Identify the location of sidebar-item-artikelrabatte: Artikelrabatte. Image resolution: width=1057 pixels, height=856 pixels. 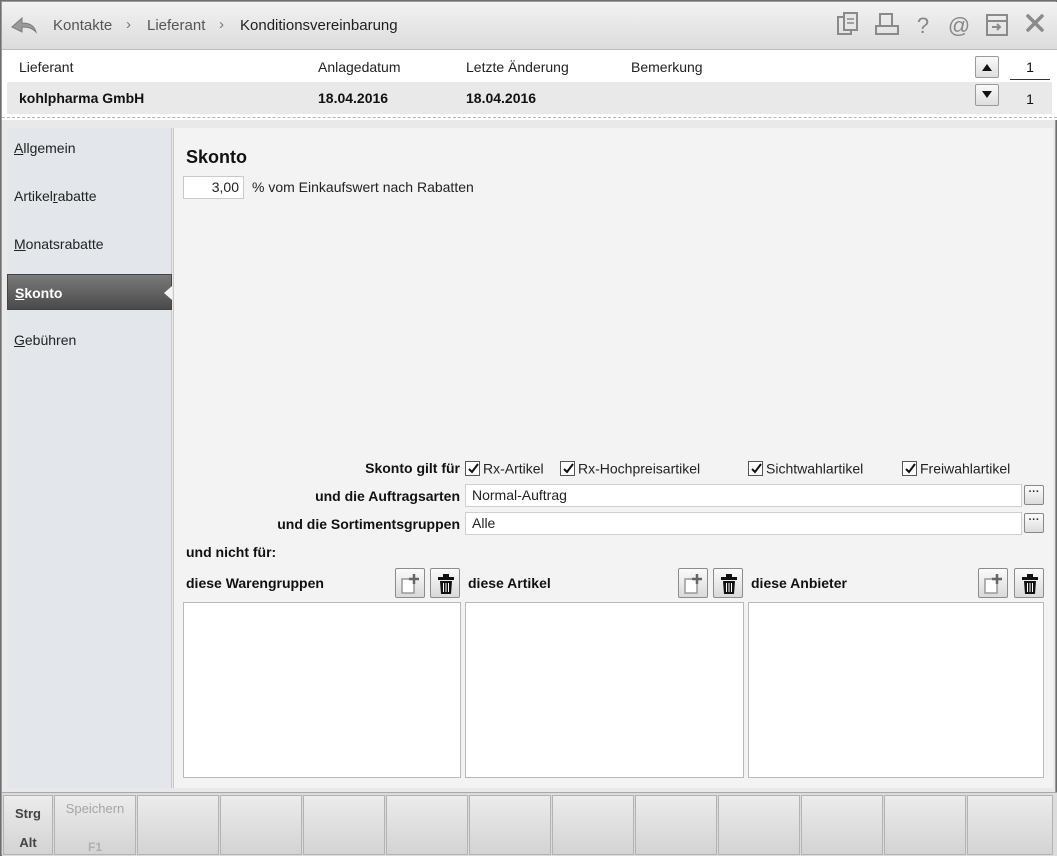
(89, 196).